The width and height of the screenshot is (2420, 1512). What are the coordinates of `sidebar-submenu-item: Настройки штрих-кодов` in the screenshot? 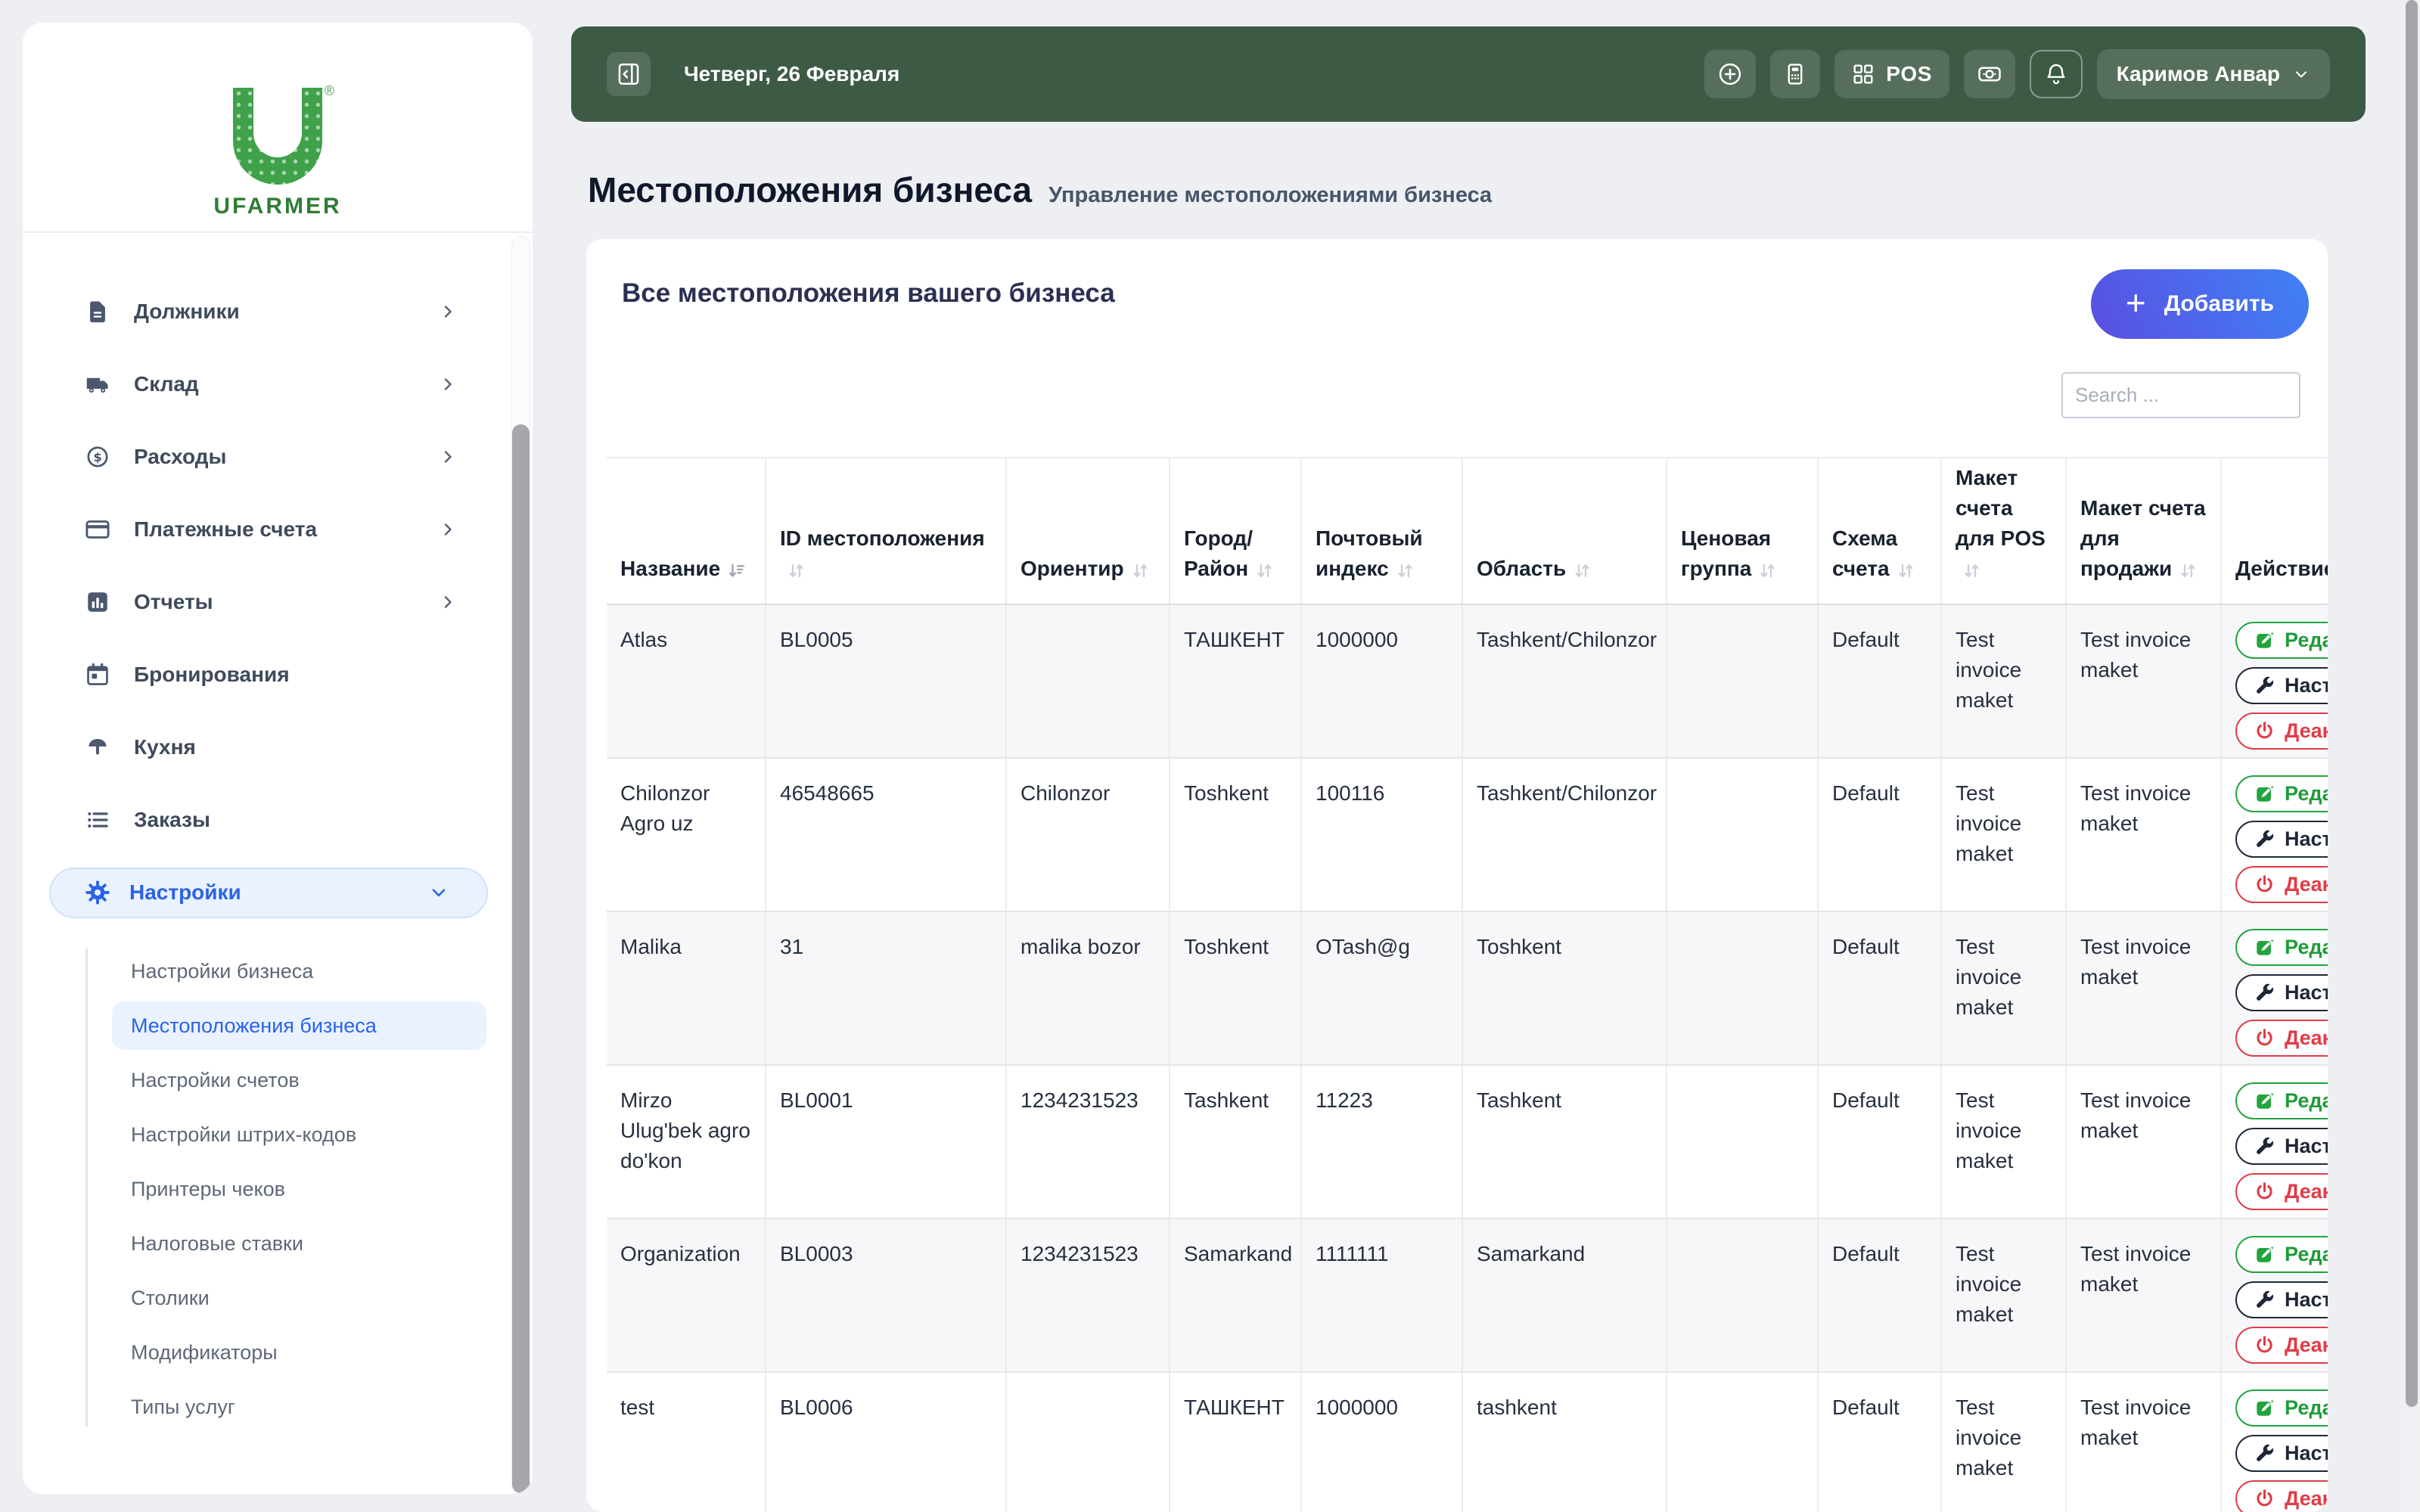 It's located at (278, 1134).